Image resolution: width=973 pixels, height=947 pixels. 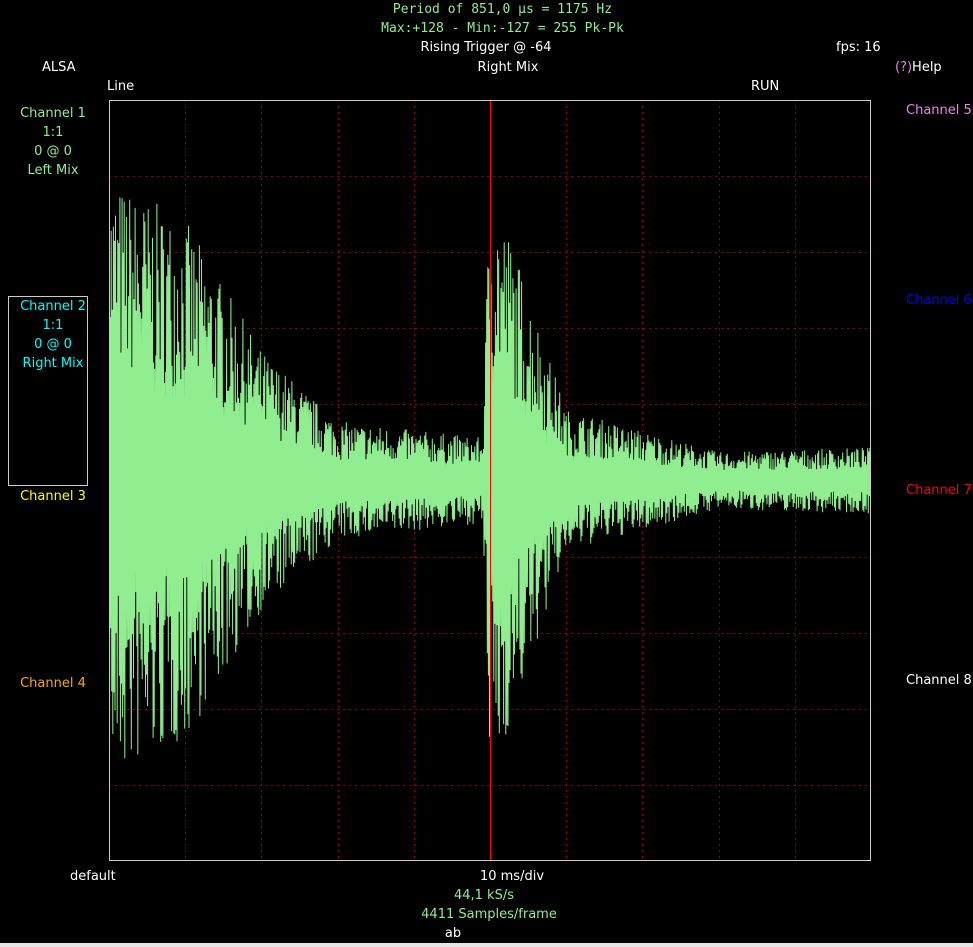 I want to click on help-label: Help, so click(x=927, y=67).